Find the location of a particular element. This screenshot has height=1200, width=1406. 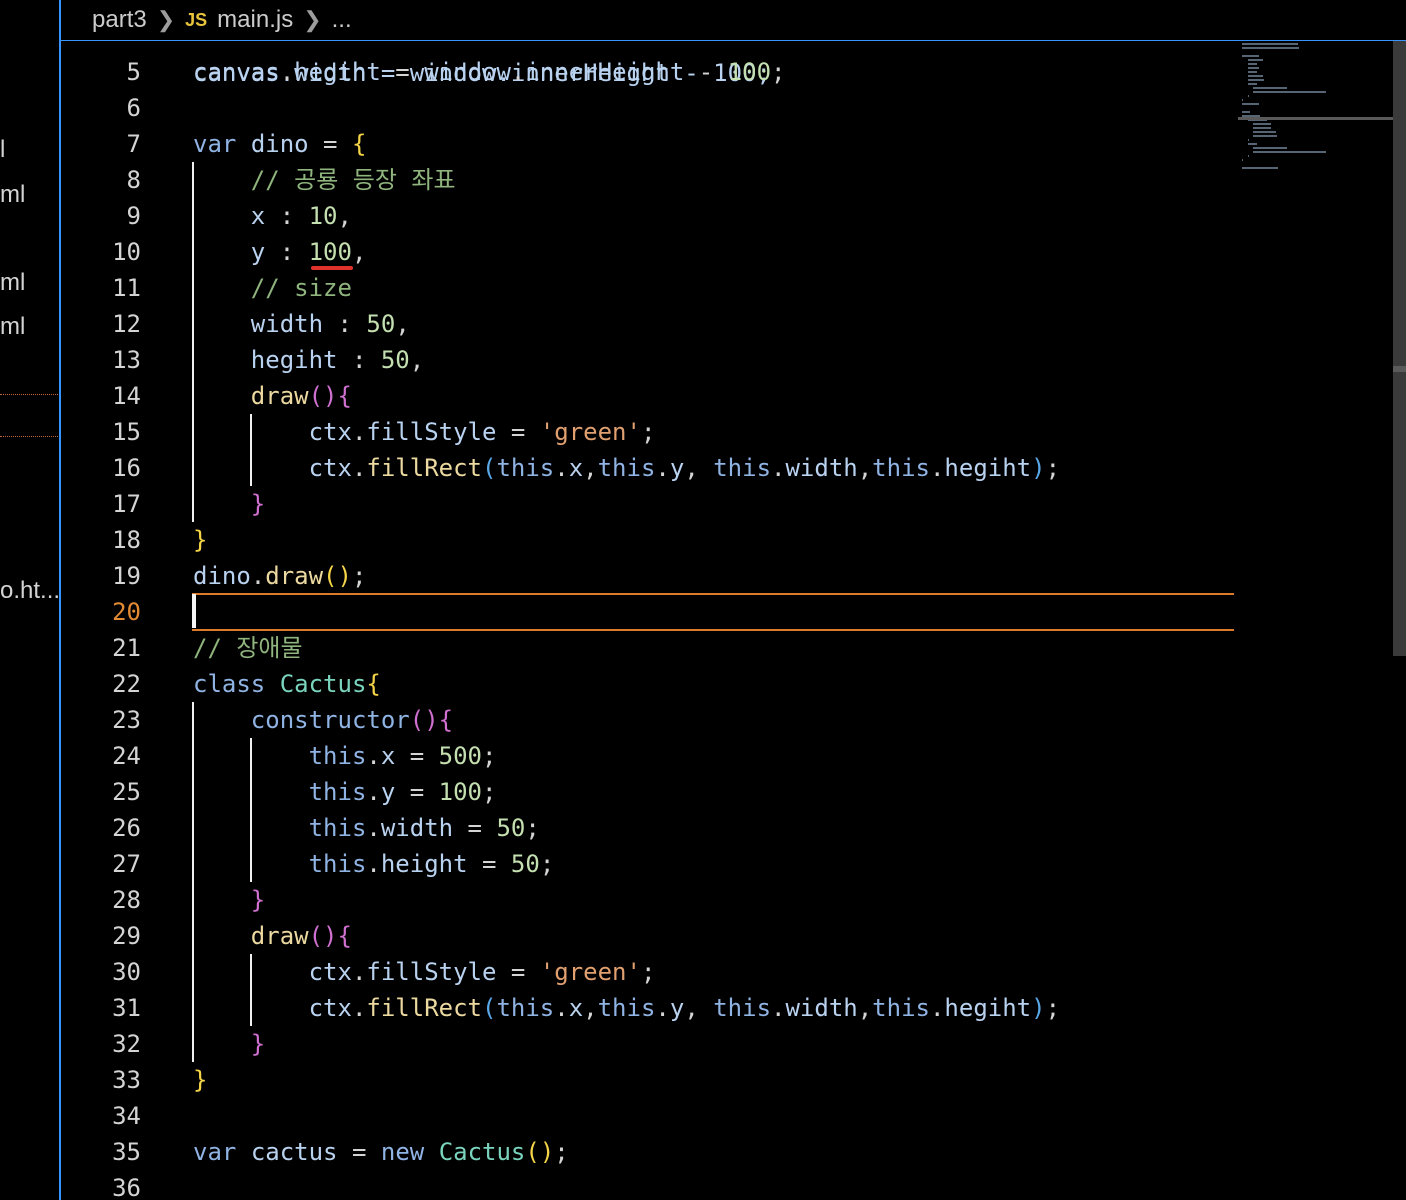

code-text: hegiht : 50, is located at coordinates (337, 360).